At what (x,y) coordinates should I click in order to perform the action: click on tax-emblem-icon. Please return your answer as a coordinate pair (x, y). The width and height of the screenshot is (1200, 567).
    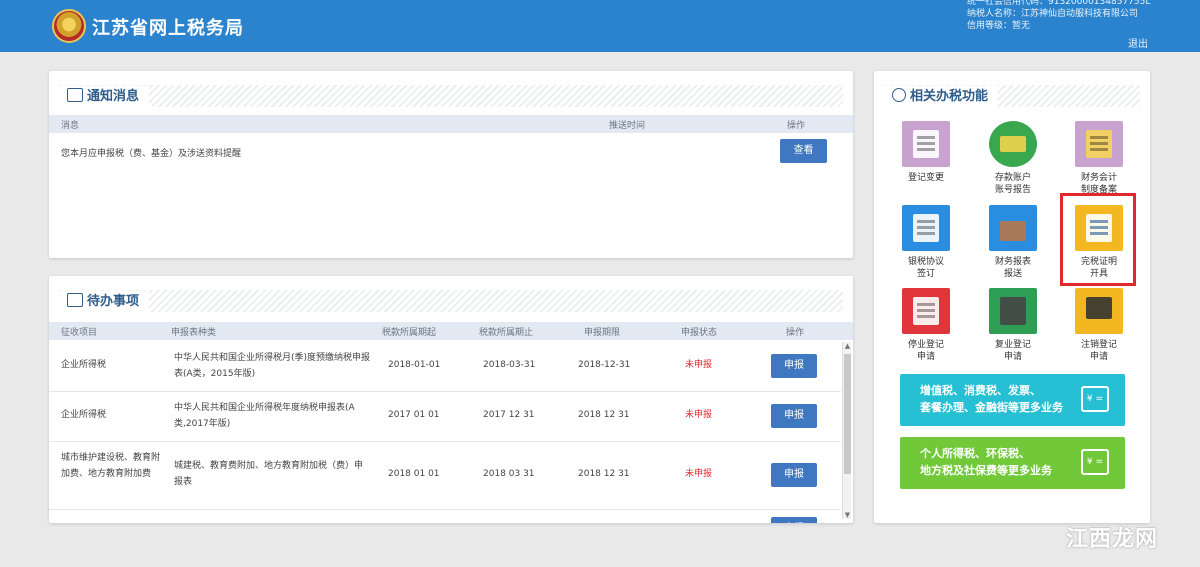
    Looking at the image, I should click on (69, 26).